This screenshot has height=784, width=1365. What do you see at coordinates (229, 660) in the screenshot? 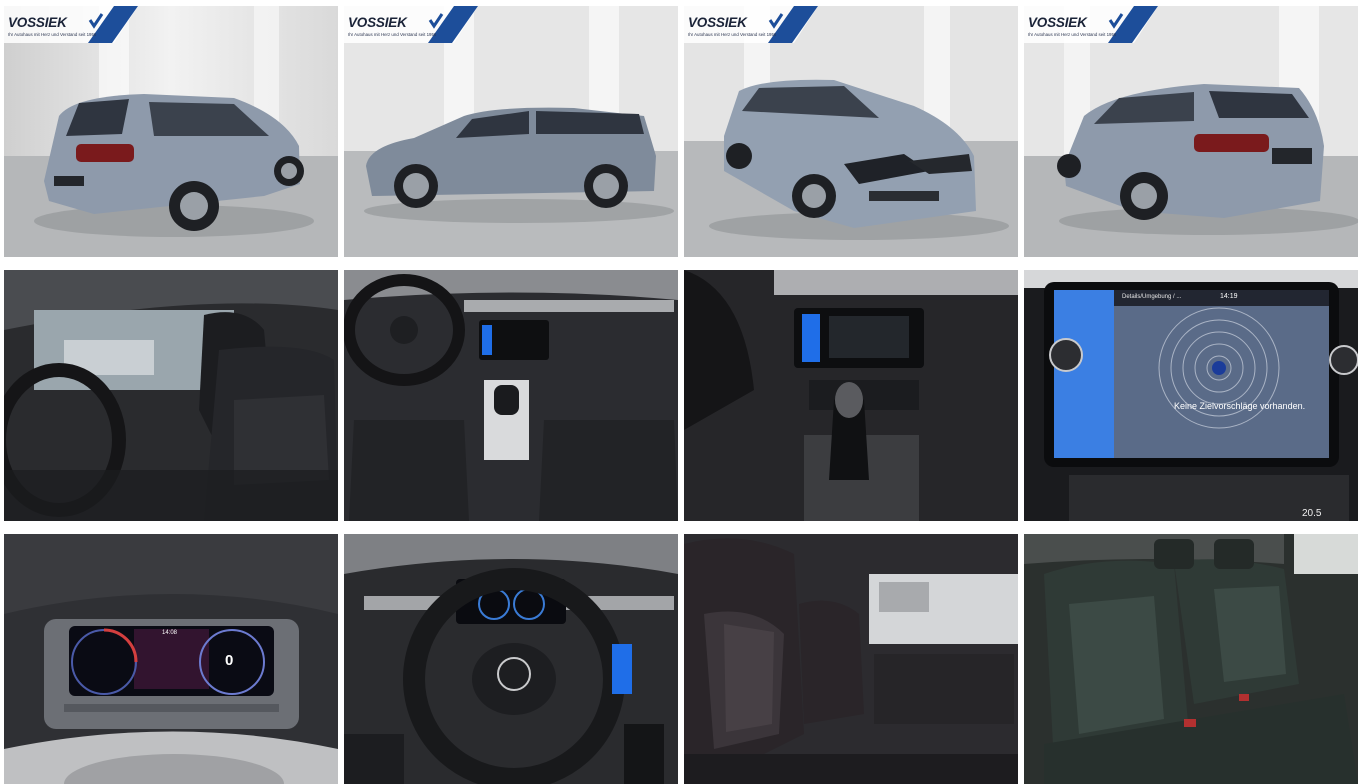
I see `cluster-speed-readout: 0` at bounding box center [229, 660].